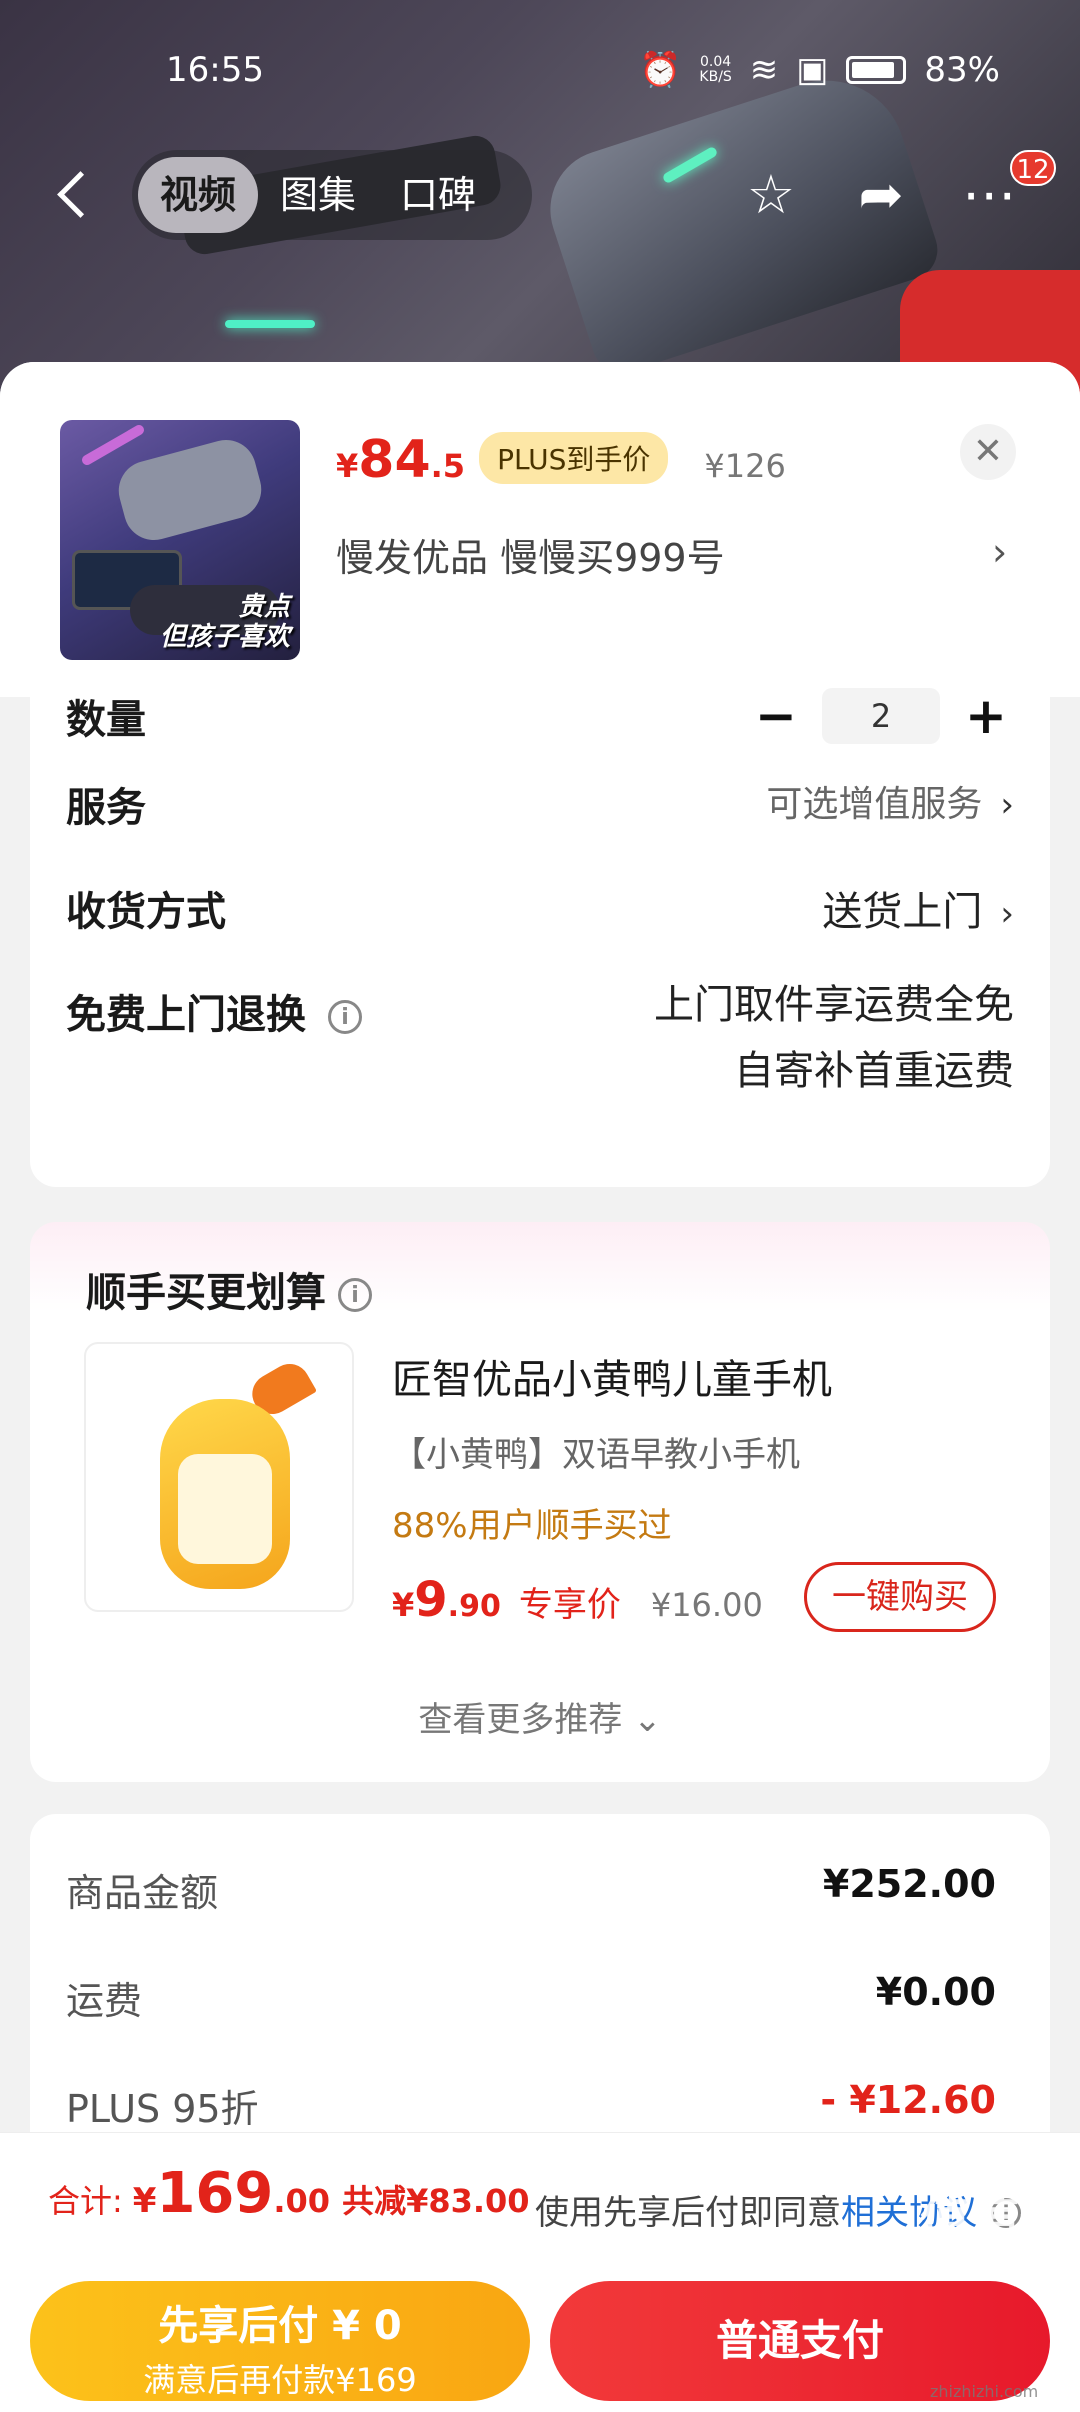 The width and height of the screenshot is (1080, 2412). I want to click on sim-icon: ▣, so click(812, 70).